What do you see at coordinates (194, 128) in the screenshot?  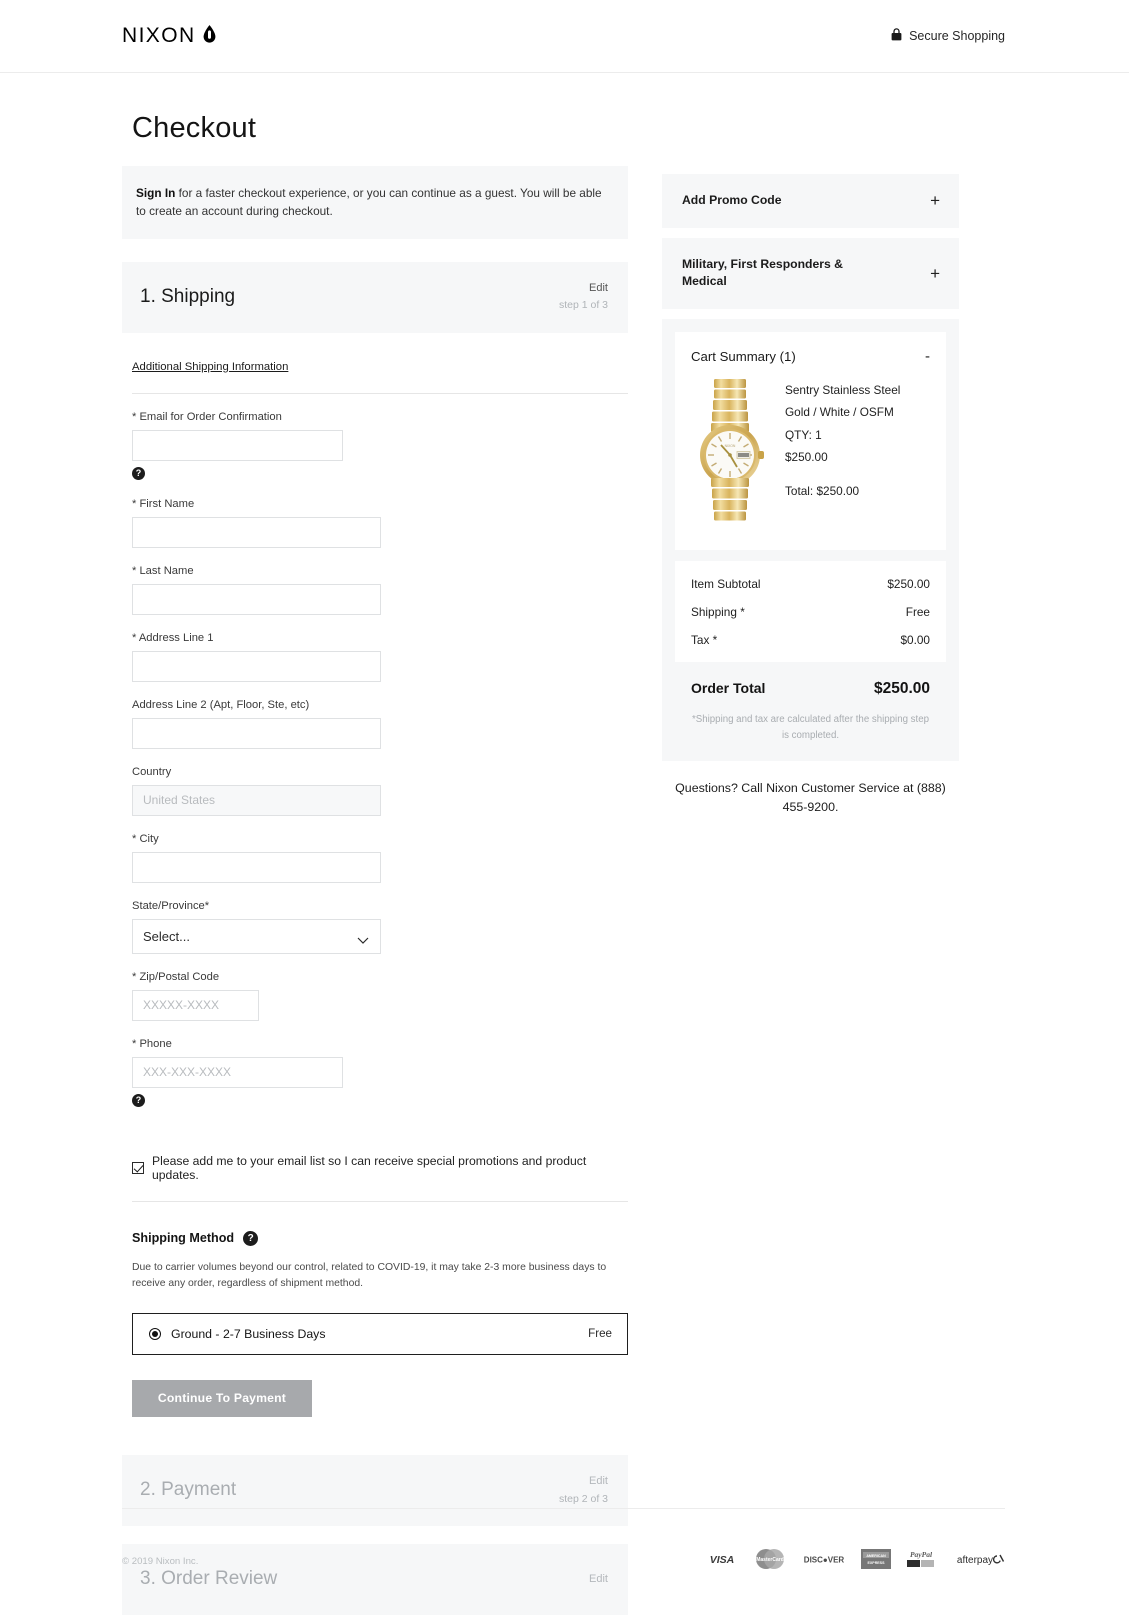 I see `page-title: Checkout` at bounding box center [194, 128].